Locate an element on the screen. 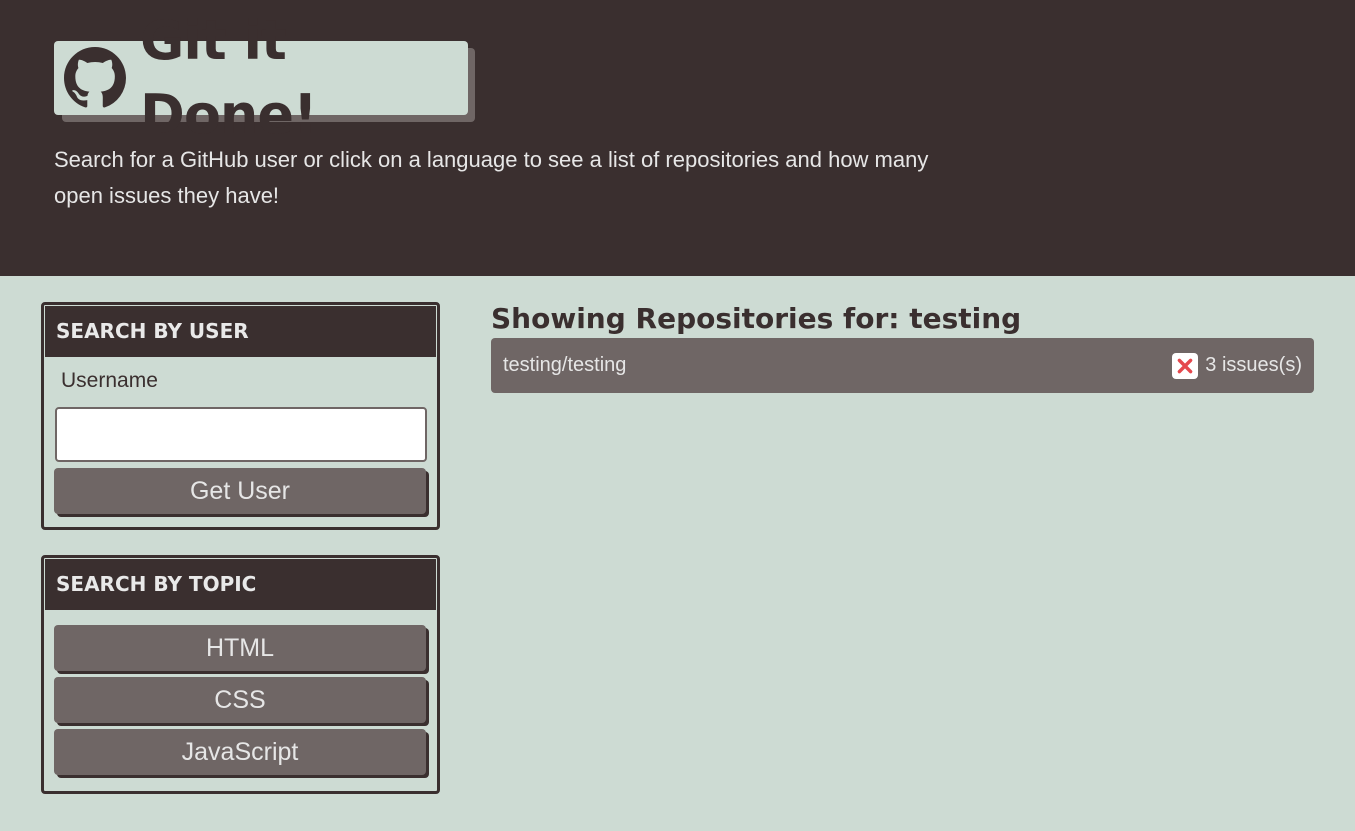  logo-box: Git it Done! is located at coordinates (261, 77).